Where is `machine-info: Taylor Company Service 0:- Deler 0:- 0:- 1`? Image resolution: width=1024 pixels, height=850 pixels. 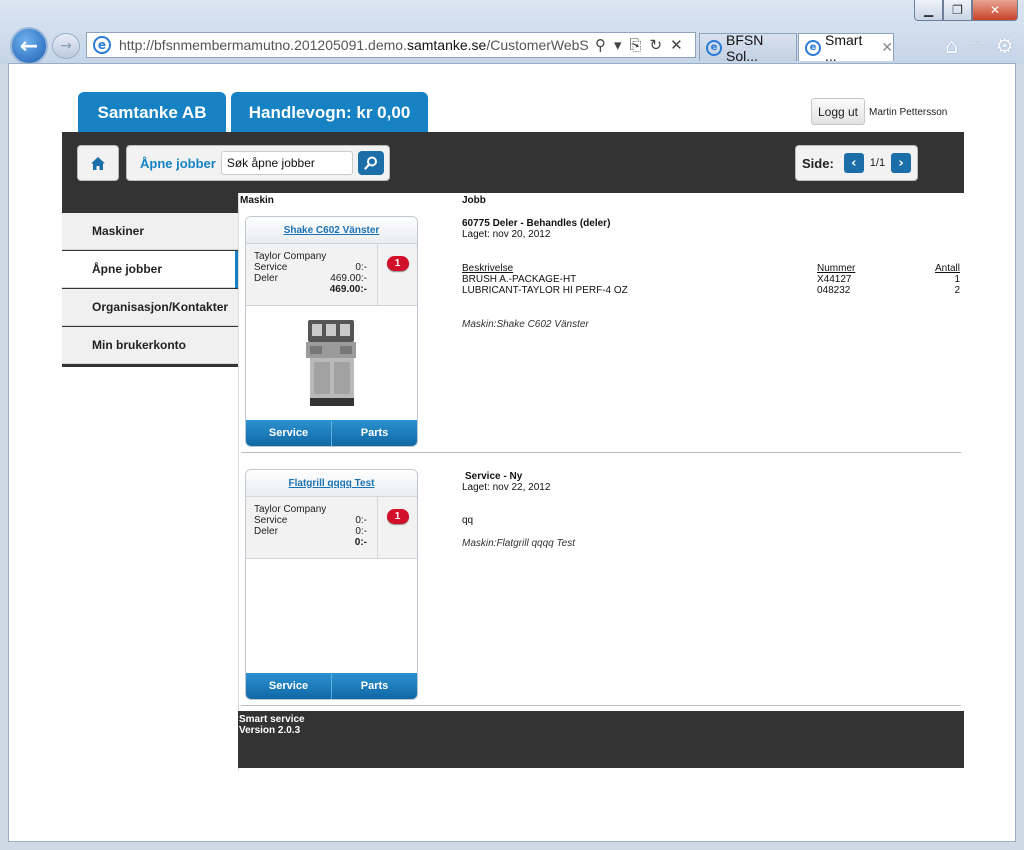 machine-info: Taylor Company Service 0:- Deler 0:- 0:- 1 is located at coordinates (331, 528).